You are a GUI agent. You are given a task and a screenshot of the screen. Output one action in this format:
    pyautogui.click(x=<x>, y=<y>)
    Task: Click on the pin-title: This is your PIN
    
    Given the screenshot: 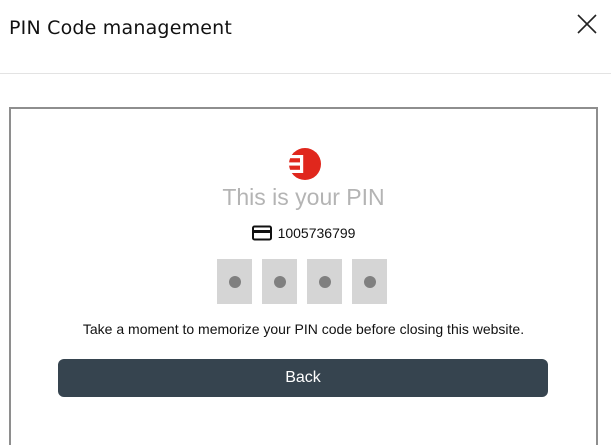 What is the action you would take?
    pyautogui.click(x=303, y=197)
    